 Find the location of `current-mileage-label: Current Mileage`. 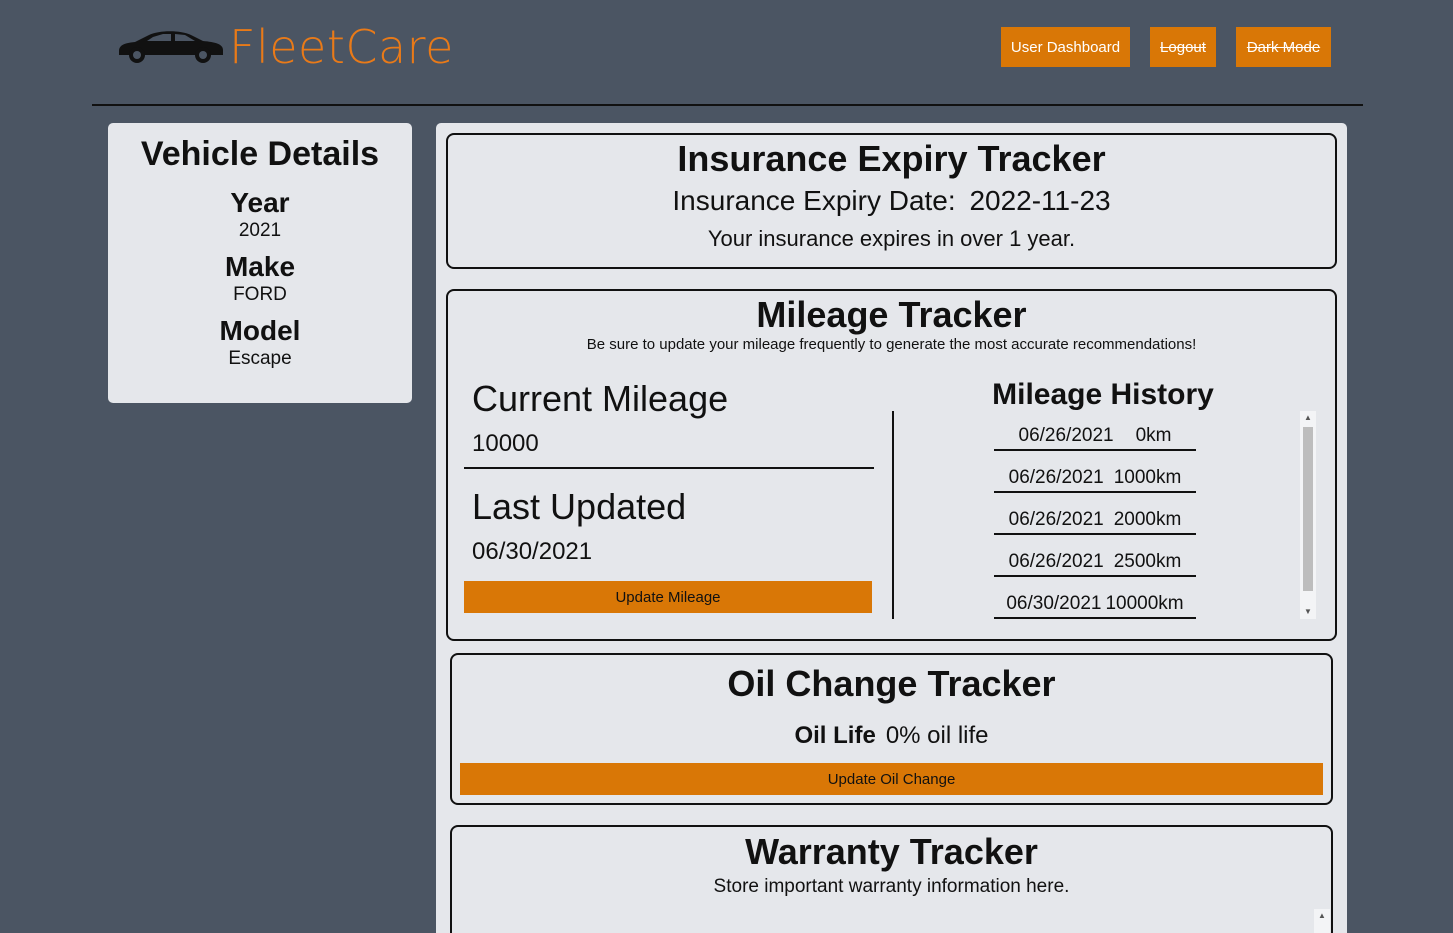

current-mileage-label: Current Mileage is located at coordinates (600, 398).